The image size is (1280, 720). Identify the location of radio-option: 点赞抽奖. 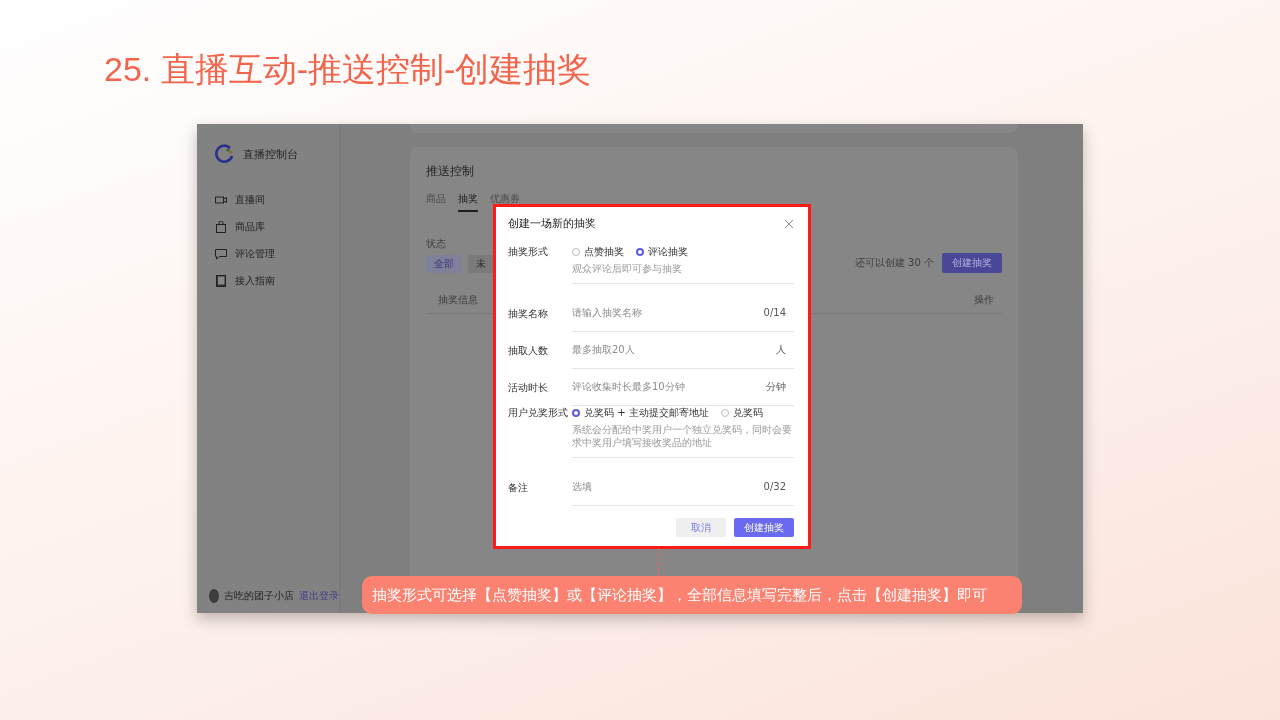
(598, 252).